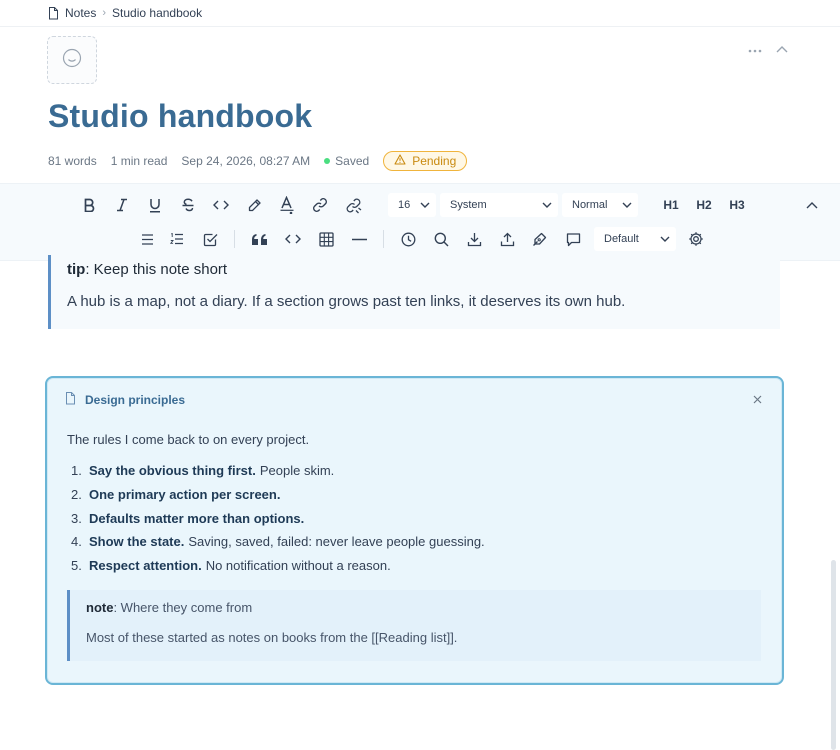  What do you see at coordinates (400, 161) in the screenshot?
I see `warning-icon` at bounding box center [400, 161].